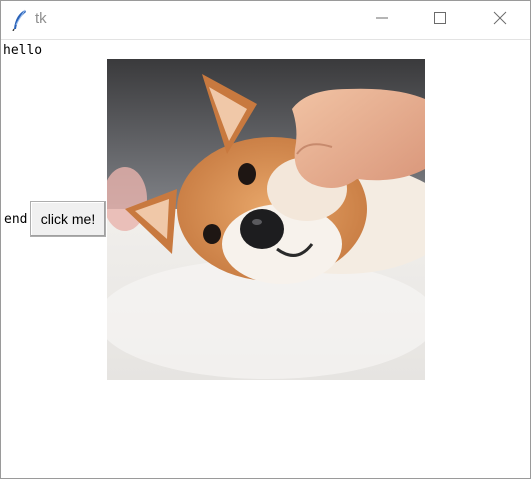  I want to click on close-icon, so click(500, 20).